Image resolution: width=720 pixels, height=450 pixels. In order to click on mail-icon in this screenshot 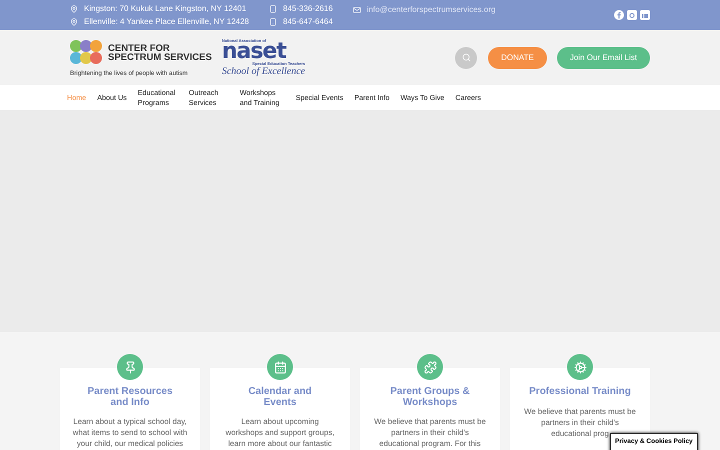, I will do `click(356, 10)`.